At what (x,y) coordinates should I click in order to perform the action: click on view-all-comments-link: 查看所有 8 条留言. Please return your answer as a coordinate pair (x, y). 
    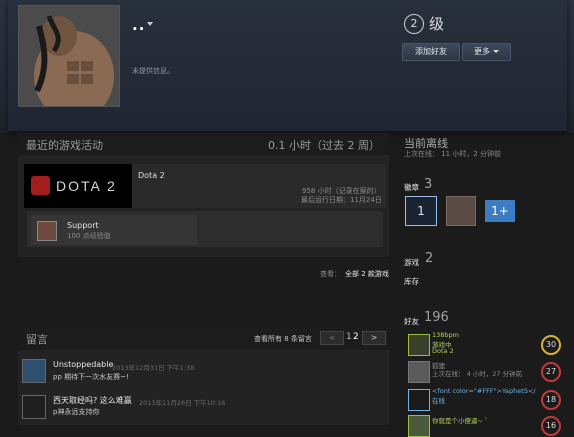
    Looking at the image, I should click on (283, 339).